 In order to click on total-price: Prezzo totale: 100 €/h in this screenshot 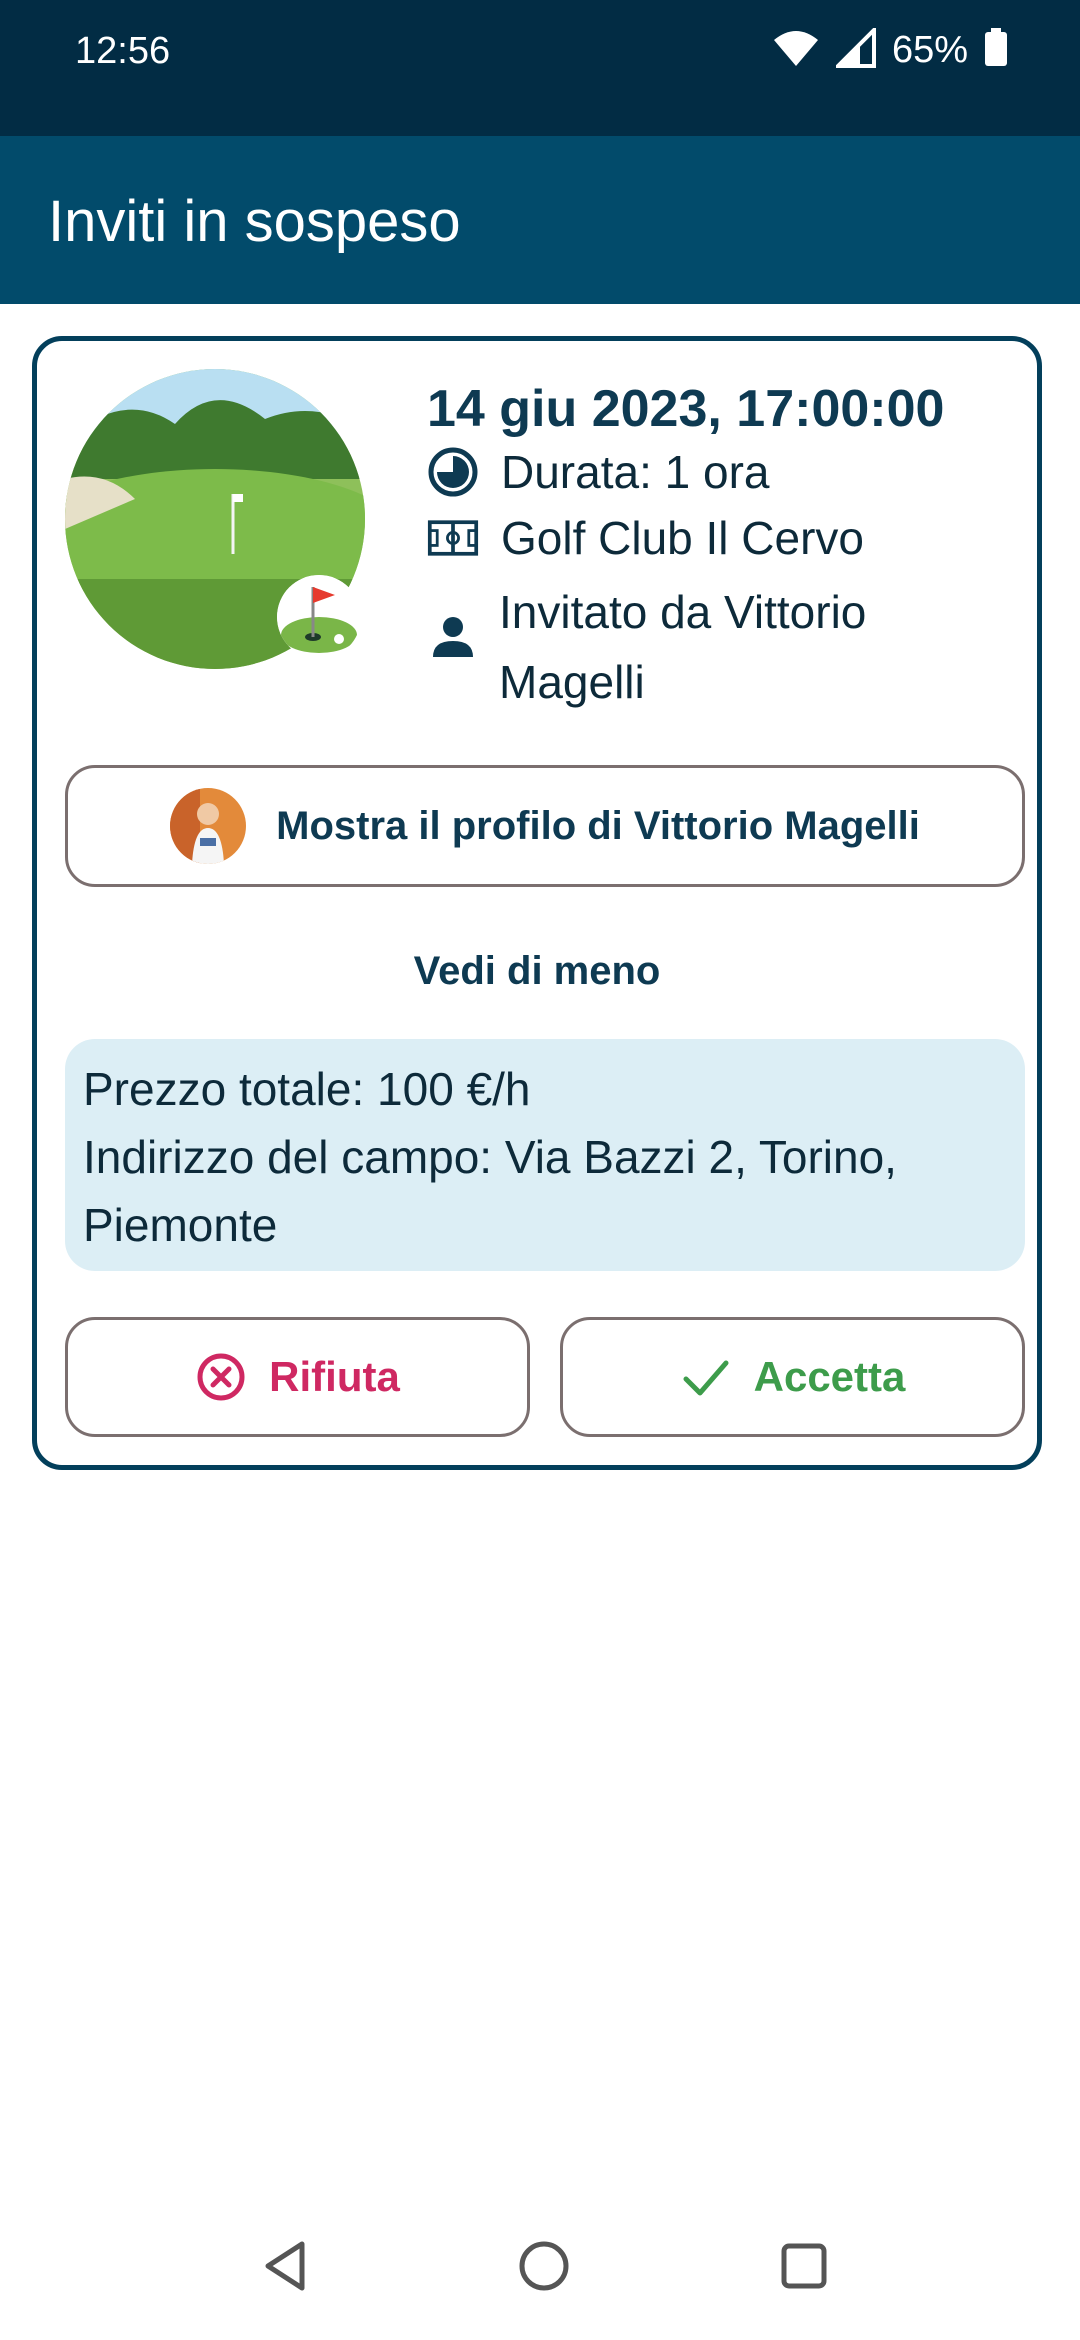, I will do `click(307, 1089)`.